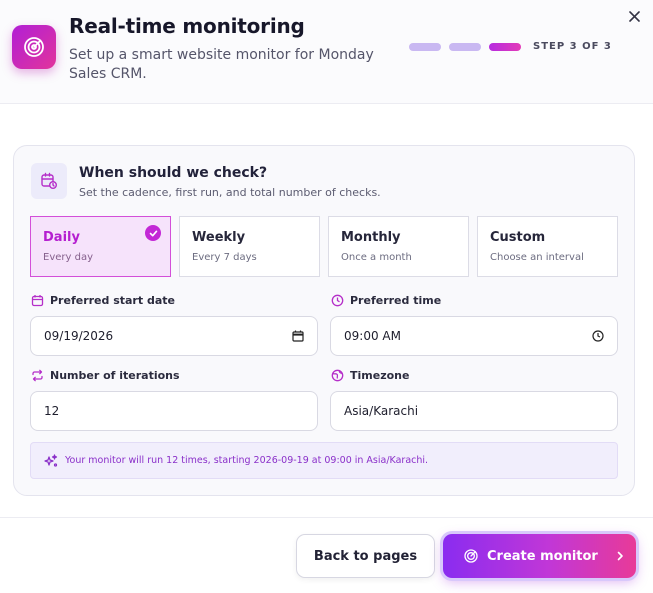  I want to click on clock-icon, so click(337, 300).